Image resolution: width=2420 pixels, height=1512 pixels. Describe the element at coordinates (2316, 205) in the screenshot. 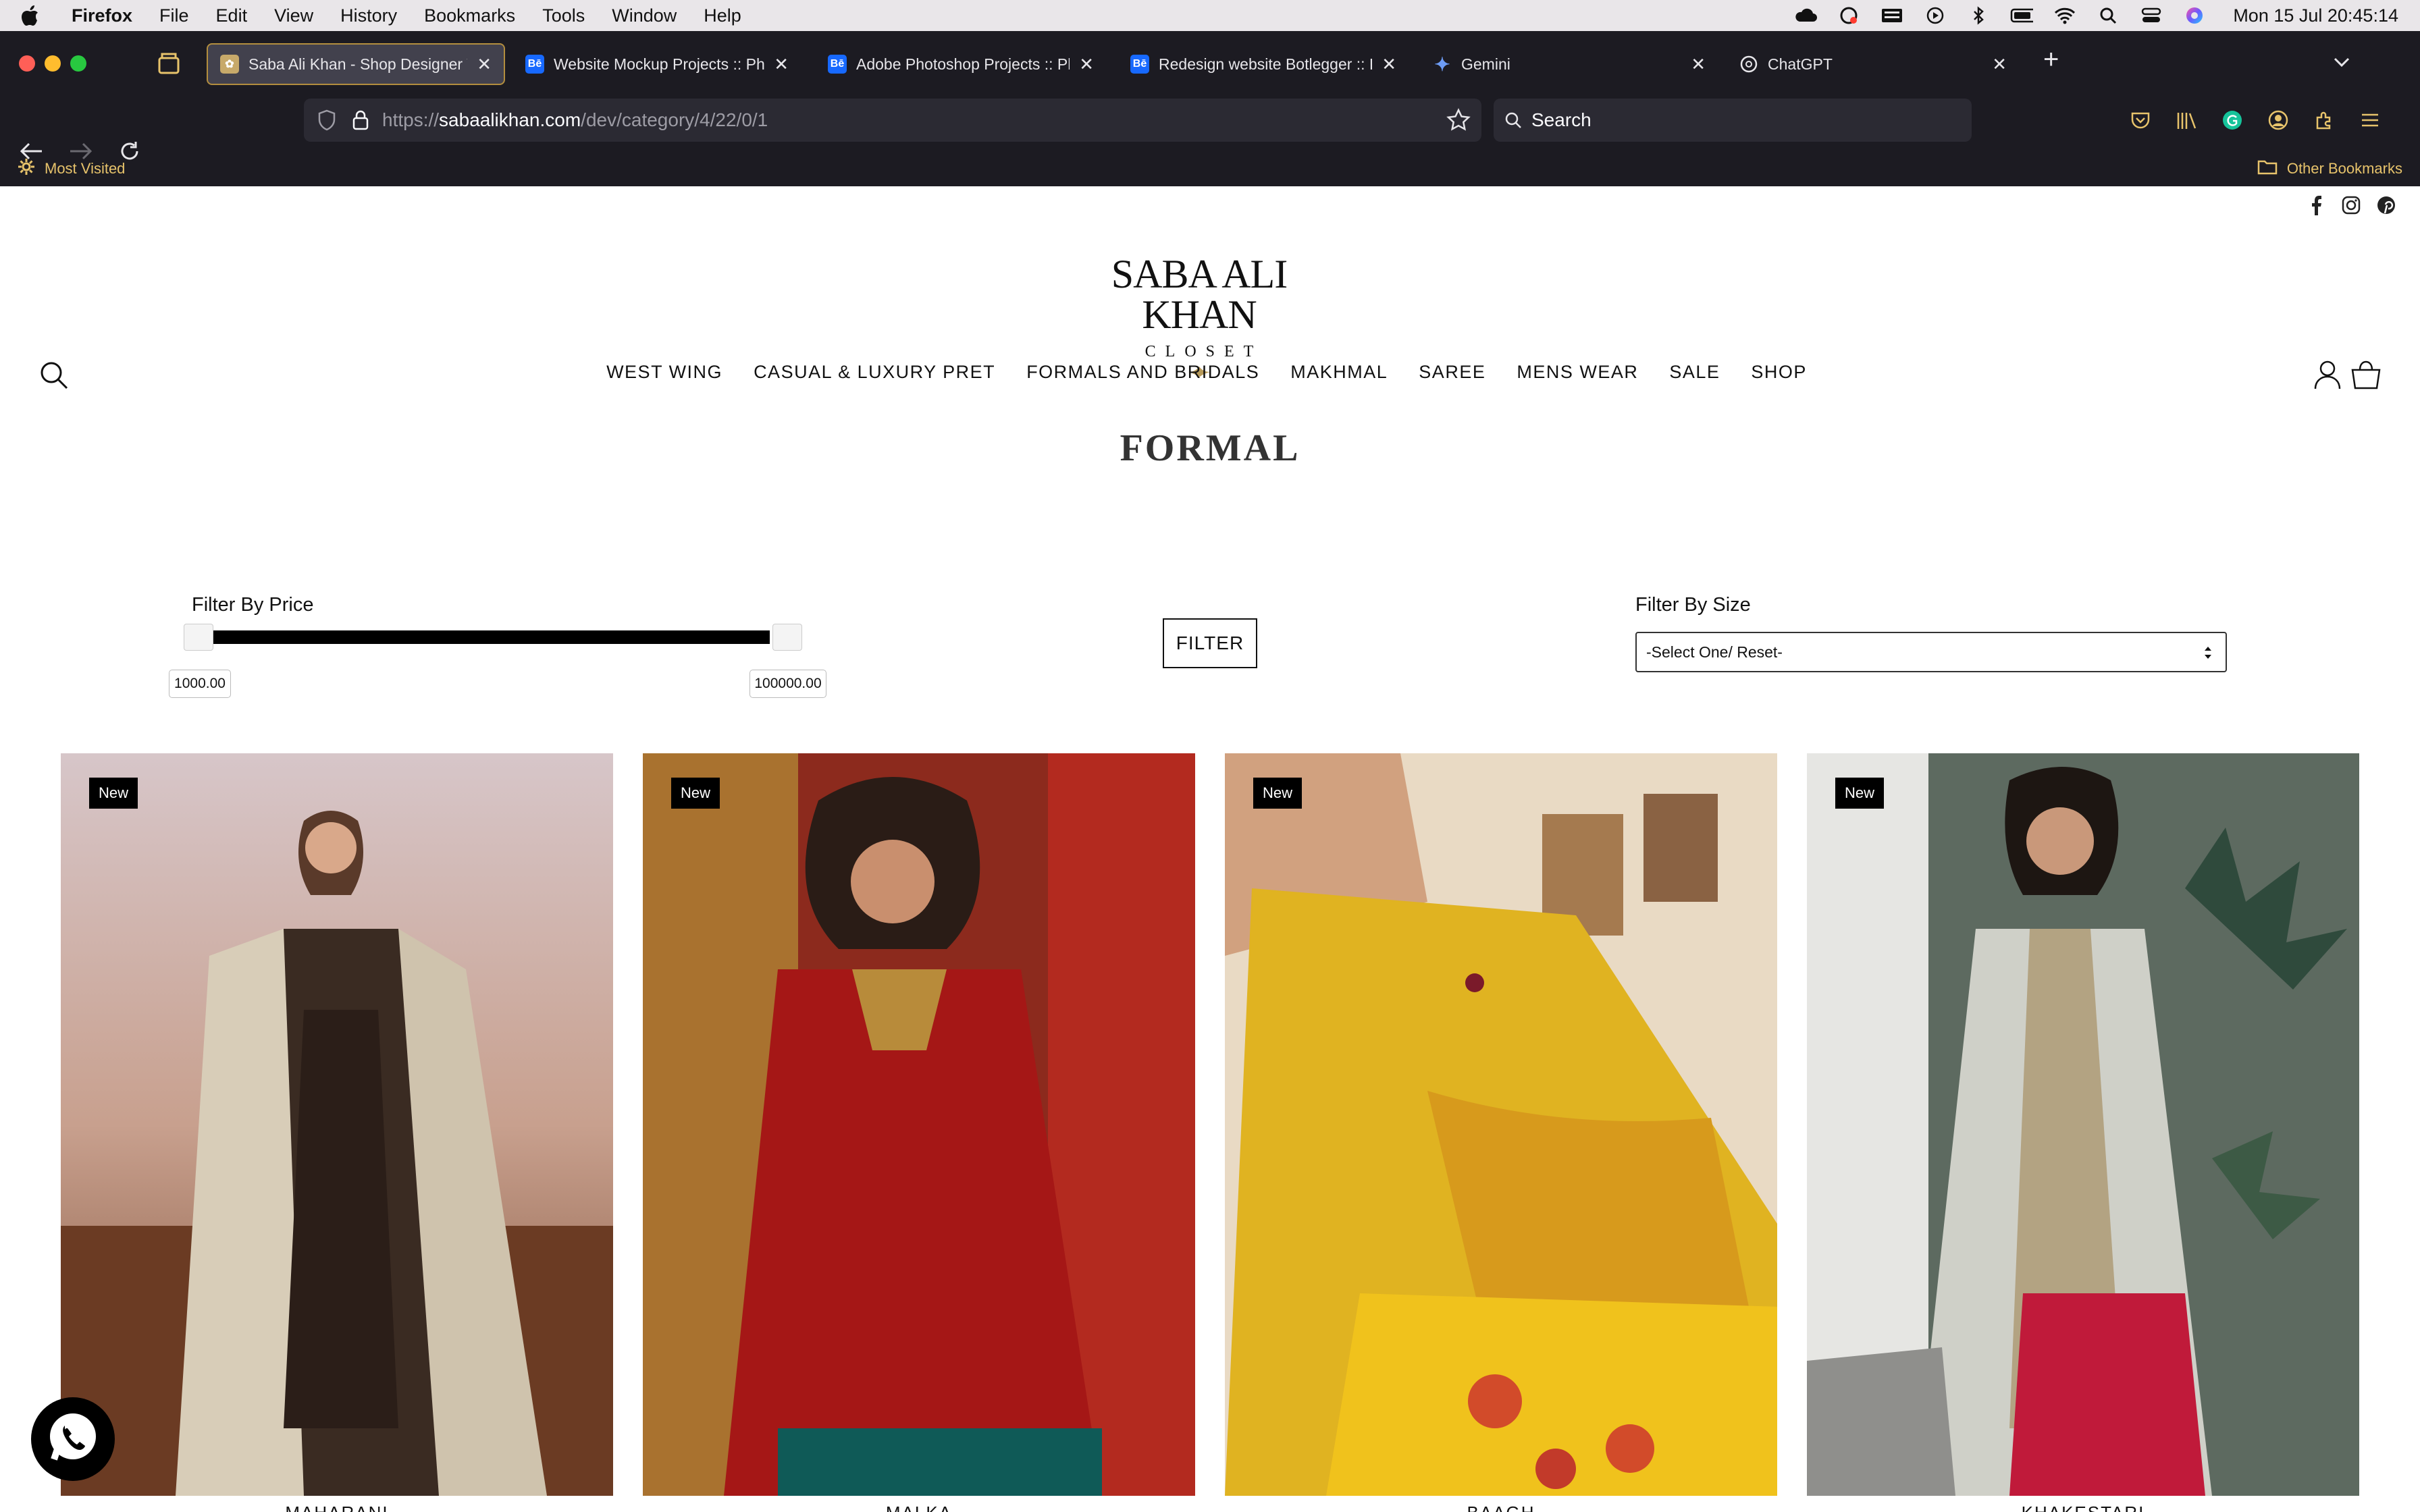

I see `facebook-icon` at that location.